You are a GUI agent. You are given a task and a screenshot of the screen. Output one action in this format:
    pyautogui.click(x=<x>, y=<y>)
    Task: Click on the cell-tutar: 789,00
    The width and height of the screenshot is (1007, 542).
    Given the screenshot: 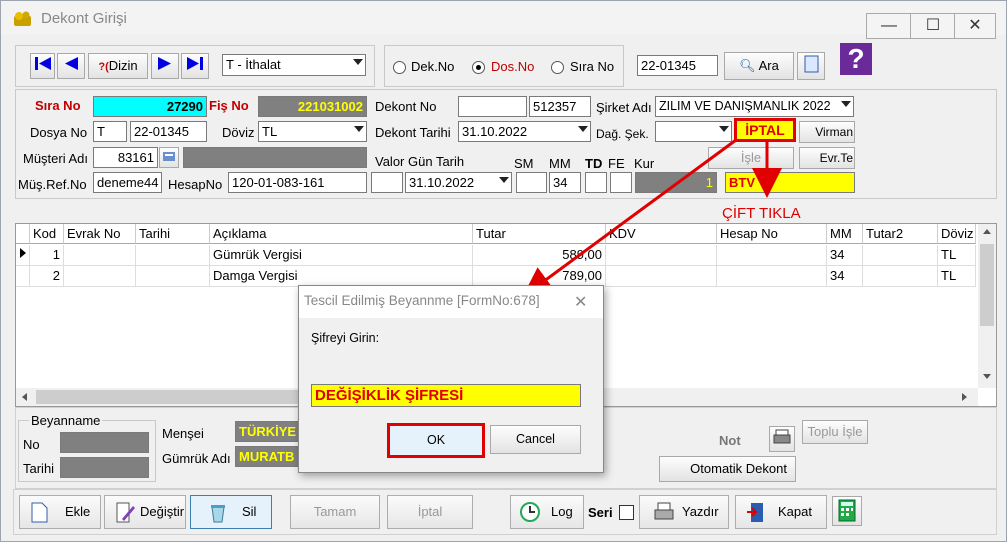 What is the action you would take?
    pyautogui.click(x=539, y=276)
    